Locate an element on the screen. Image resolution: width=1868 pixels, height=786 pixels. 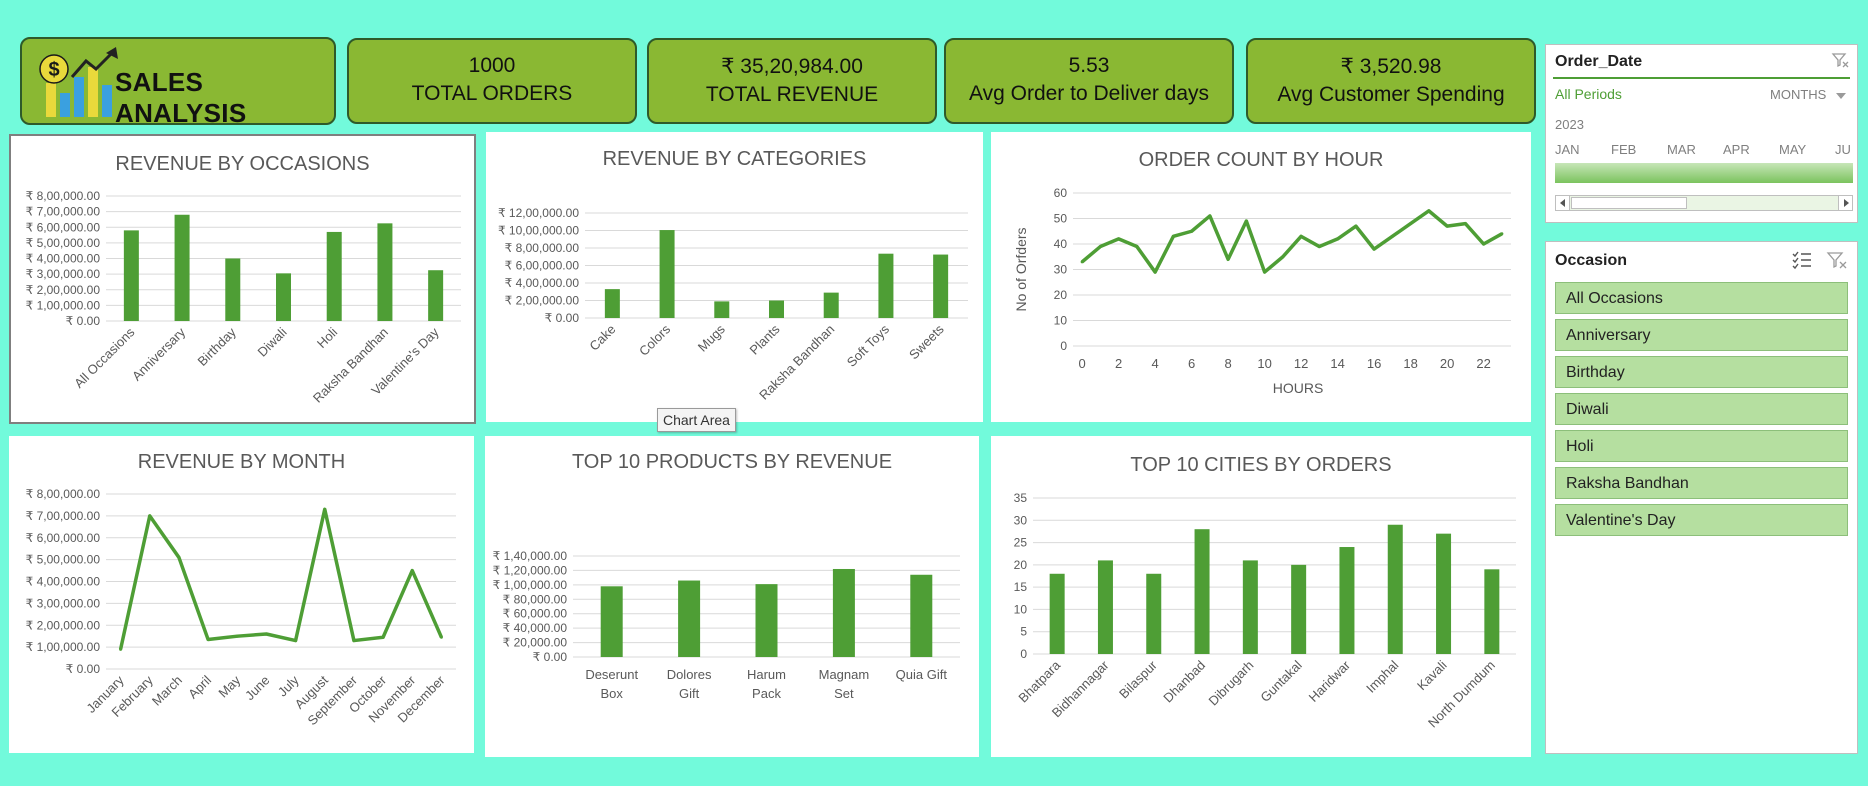
x-tick-label: Quia Gift is located at coordinates (922, 674).